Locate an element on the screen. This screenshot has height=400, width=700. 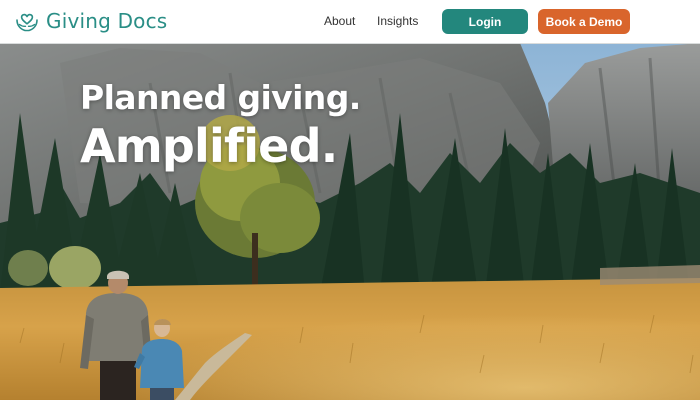
book-demo-button: Book a Demo is located at coordinates (584, 21).